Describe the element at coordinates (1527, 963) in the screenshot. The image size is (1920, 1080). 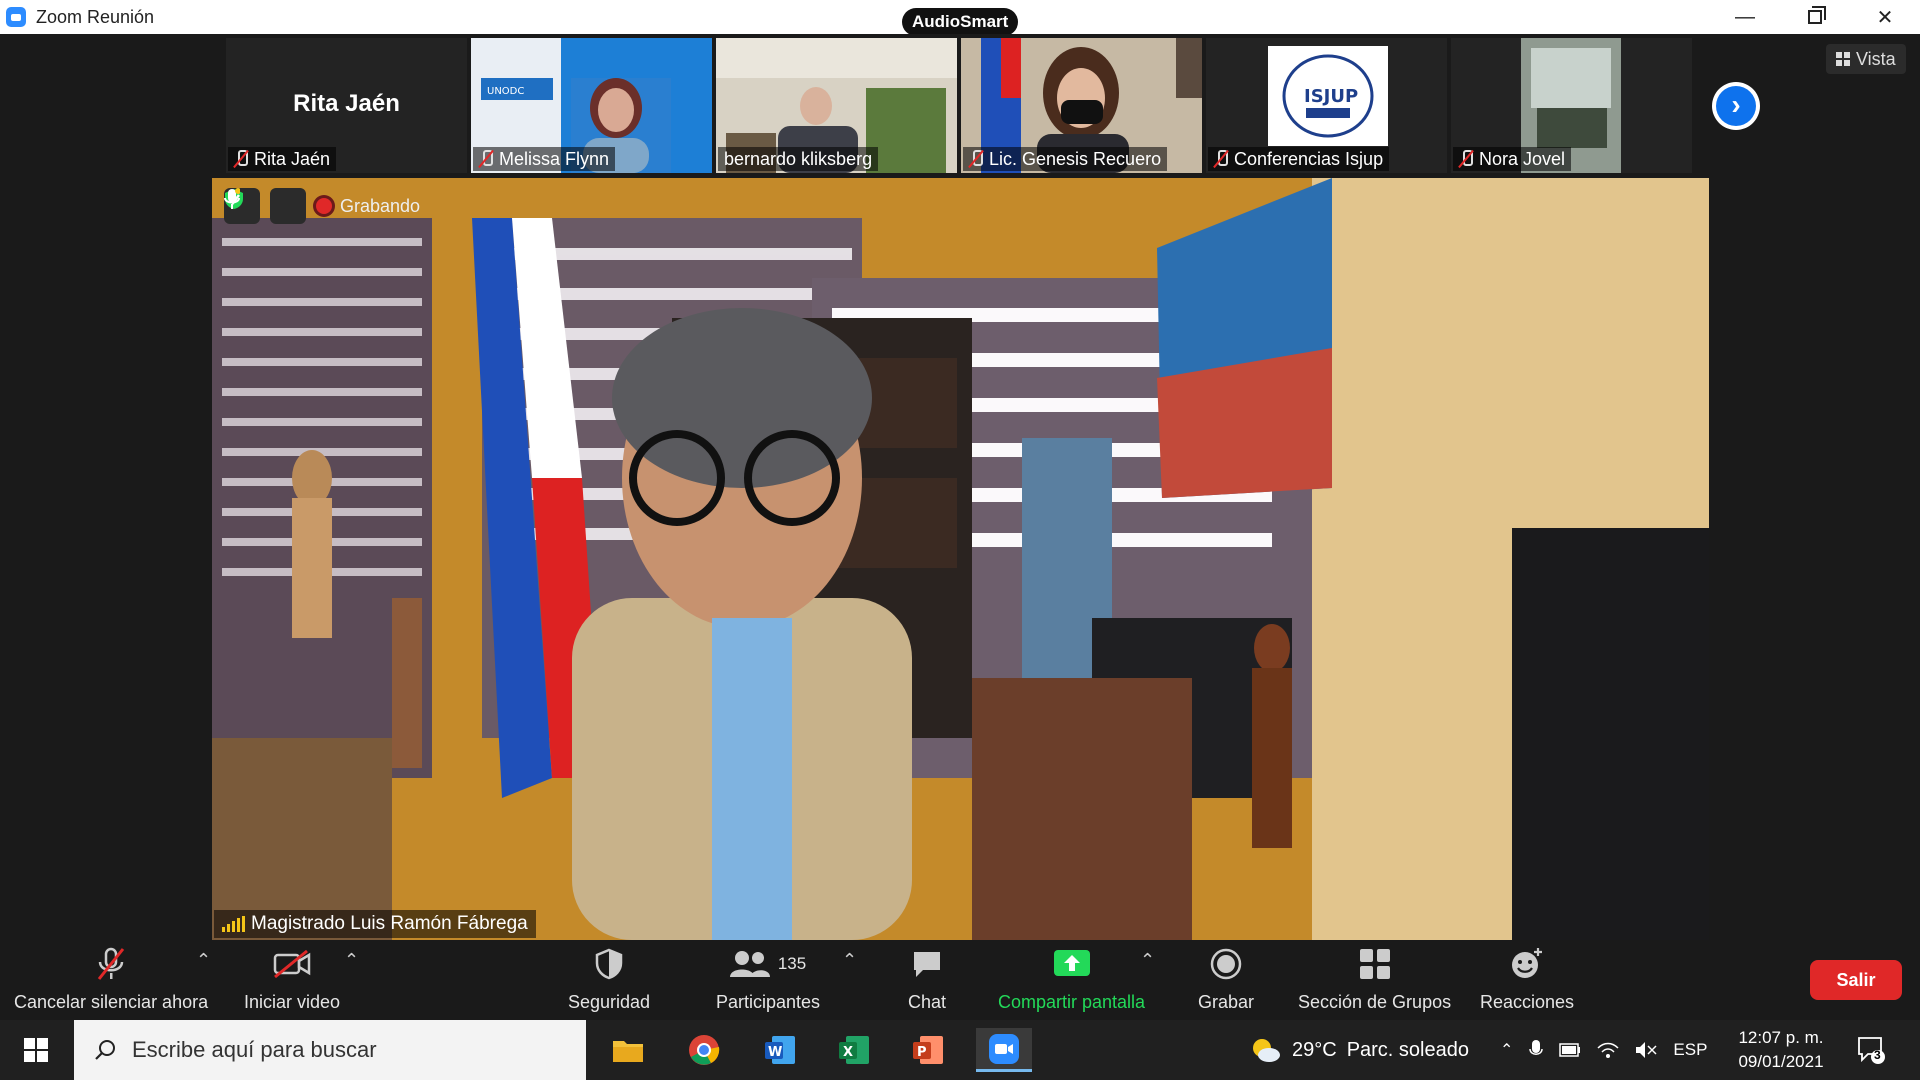
I see `reaction-smiley-icon` at that location.